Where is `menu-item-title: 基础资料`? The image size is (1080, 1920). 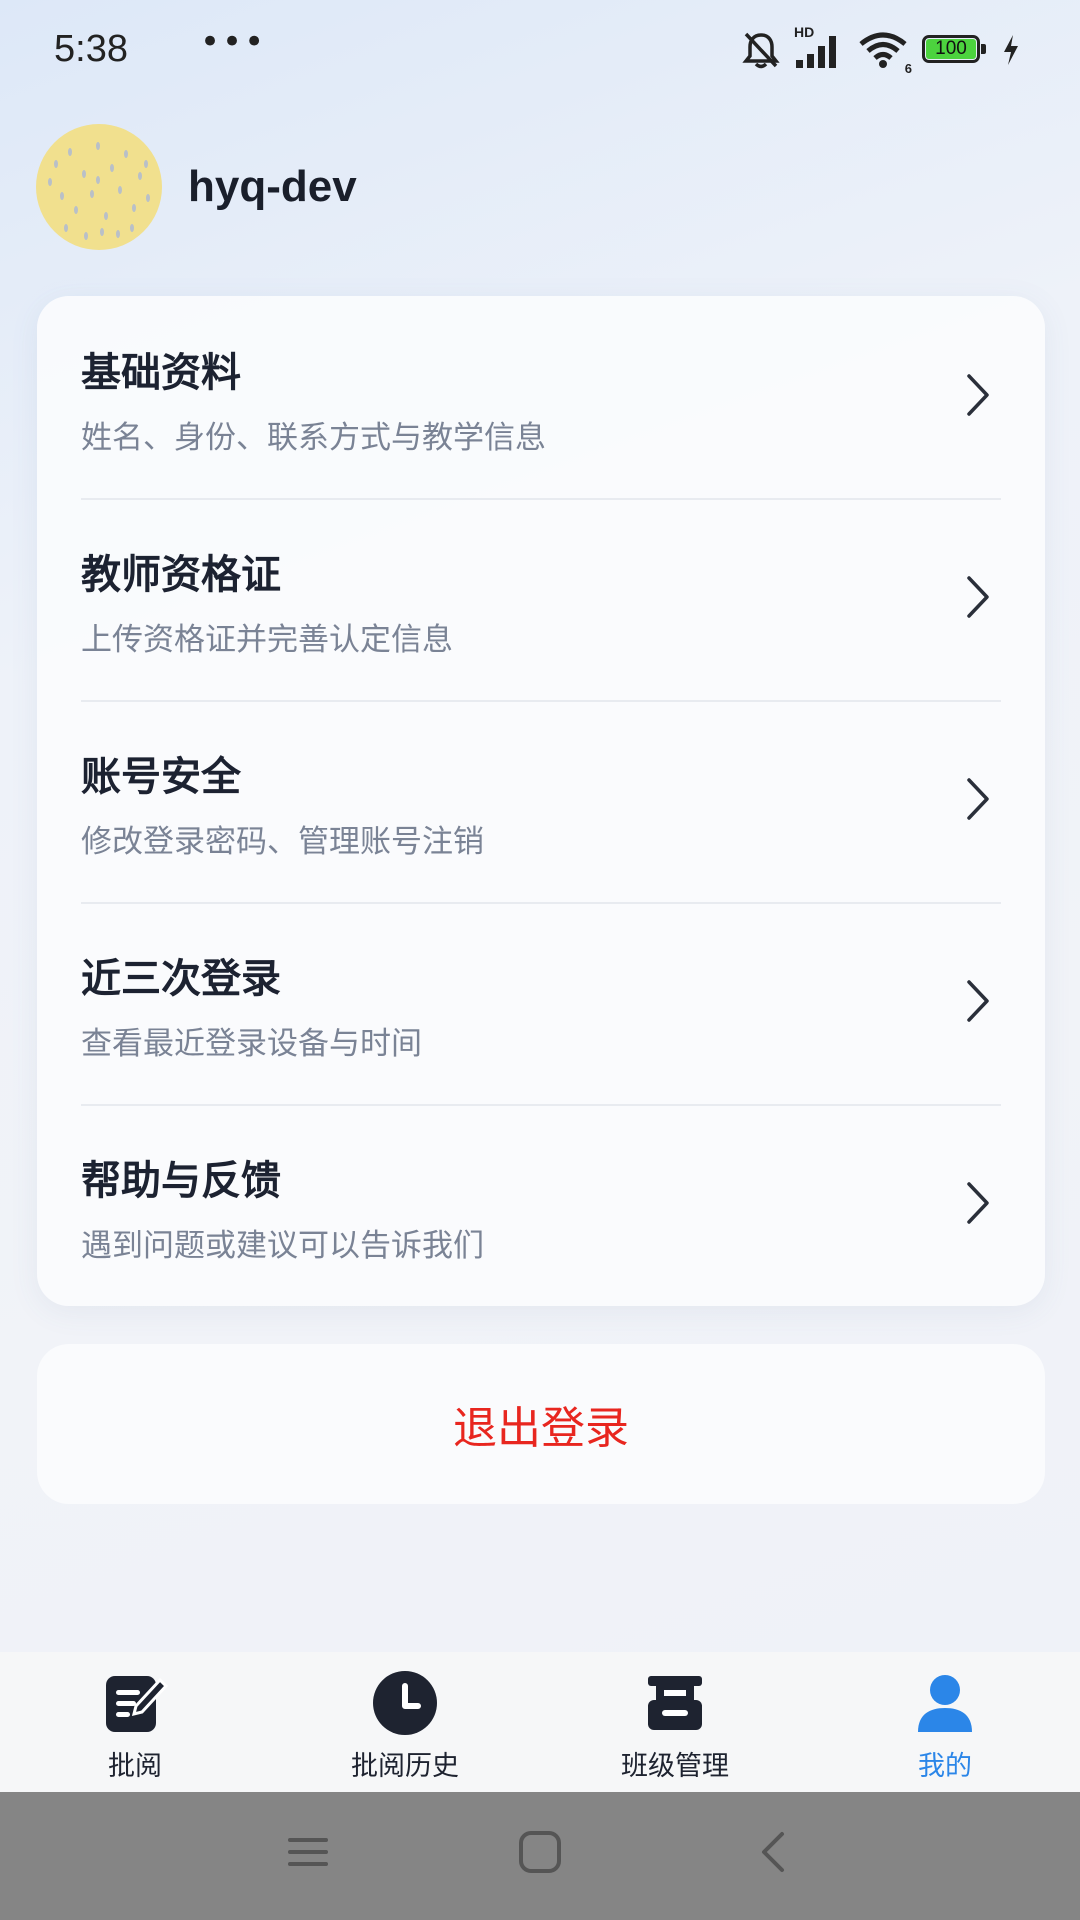 menu-item-title: 基础资料 is located at coordinates (161, 373).